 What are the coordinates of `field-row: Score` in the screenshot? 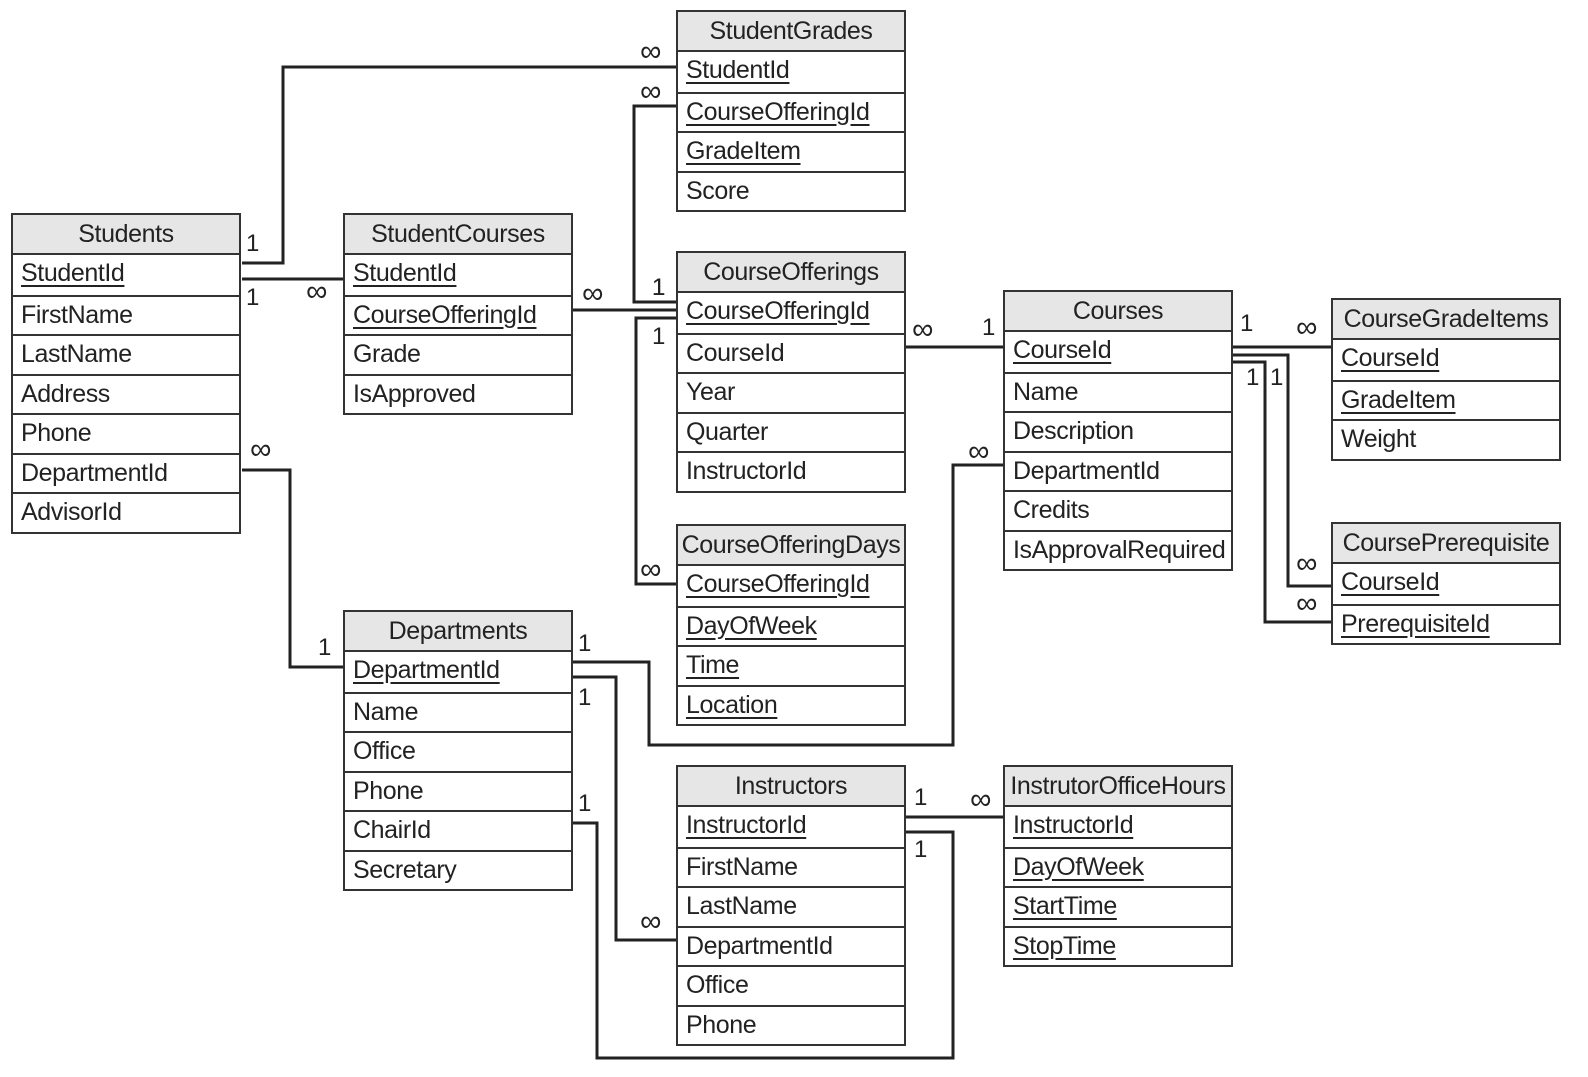 It's located at (791, 190).